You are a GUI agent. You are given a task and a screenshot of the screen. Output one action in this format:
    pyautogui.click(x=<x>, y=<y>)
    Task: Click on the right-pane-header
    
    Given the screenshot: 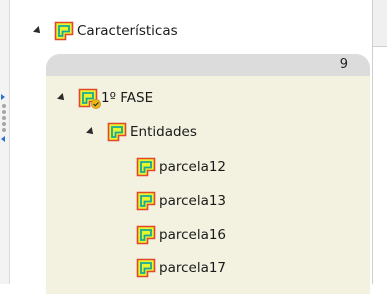 What is the action you would take?
    pyautogui.click(x=380, y=23)
    